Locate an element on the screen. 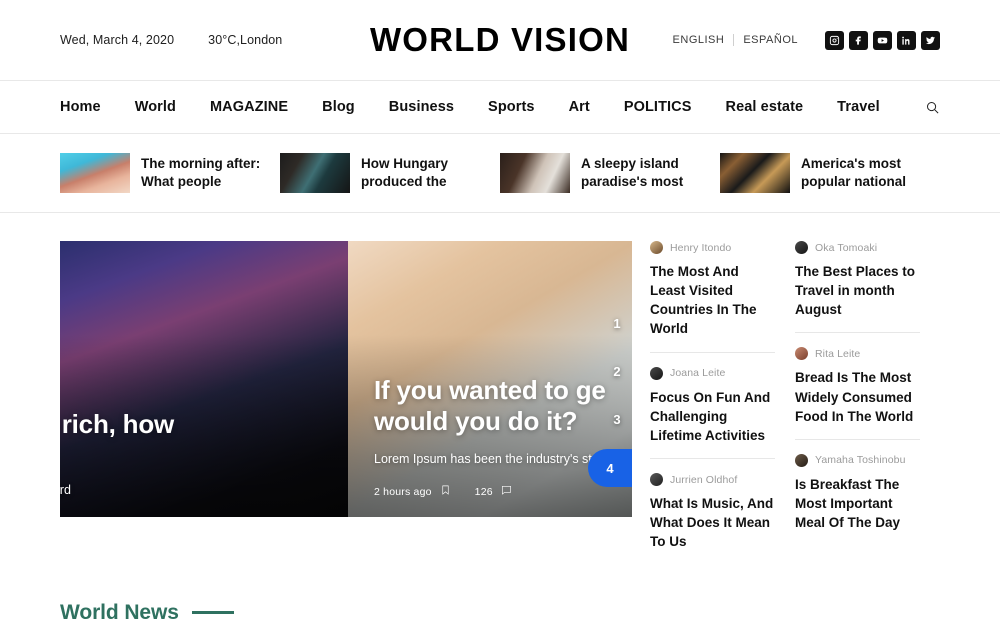 This screenshot has height=642, width=1000. slide-content: et rich, how andard is located at coordinates (196, 454).